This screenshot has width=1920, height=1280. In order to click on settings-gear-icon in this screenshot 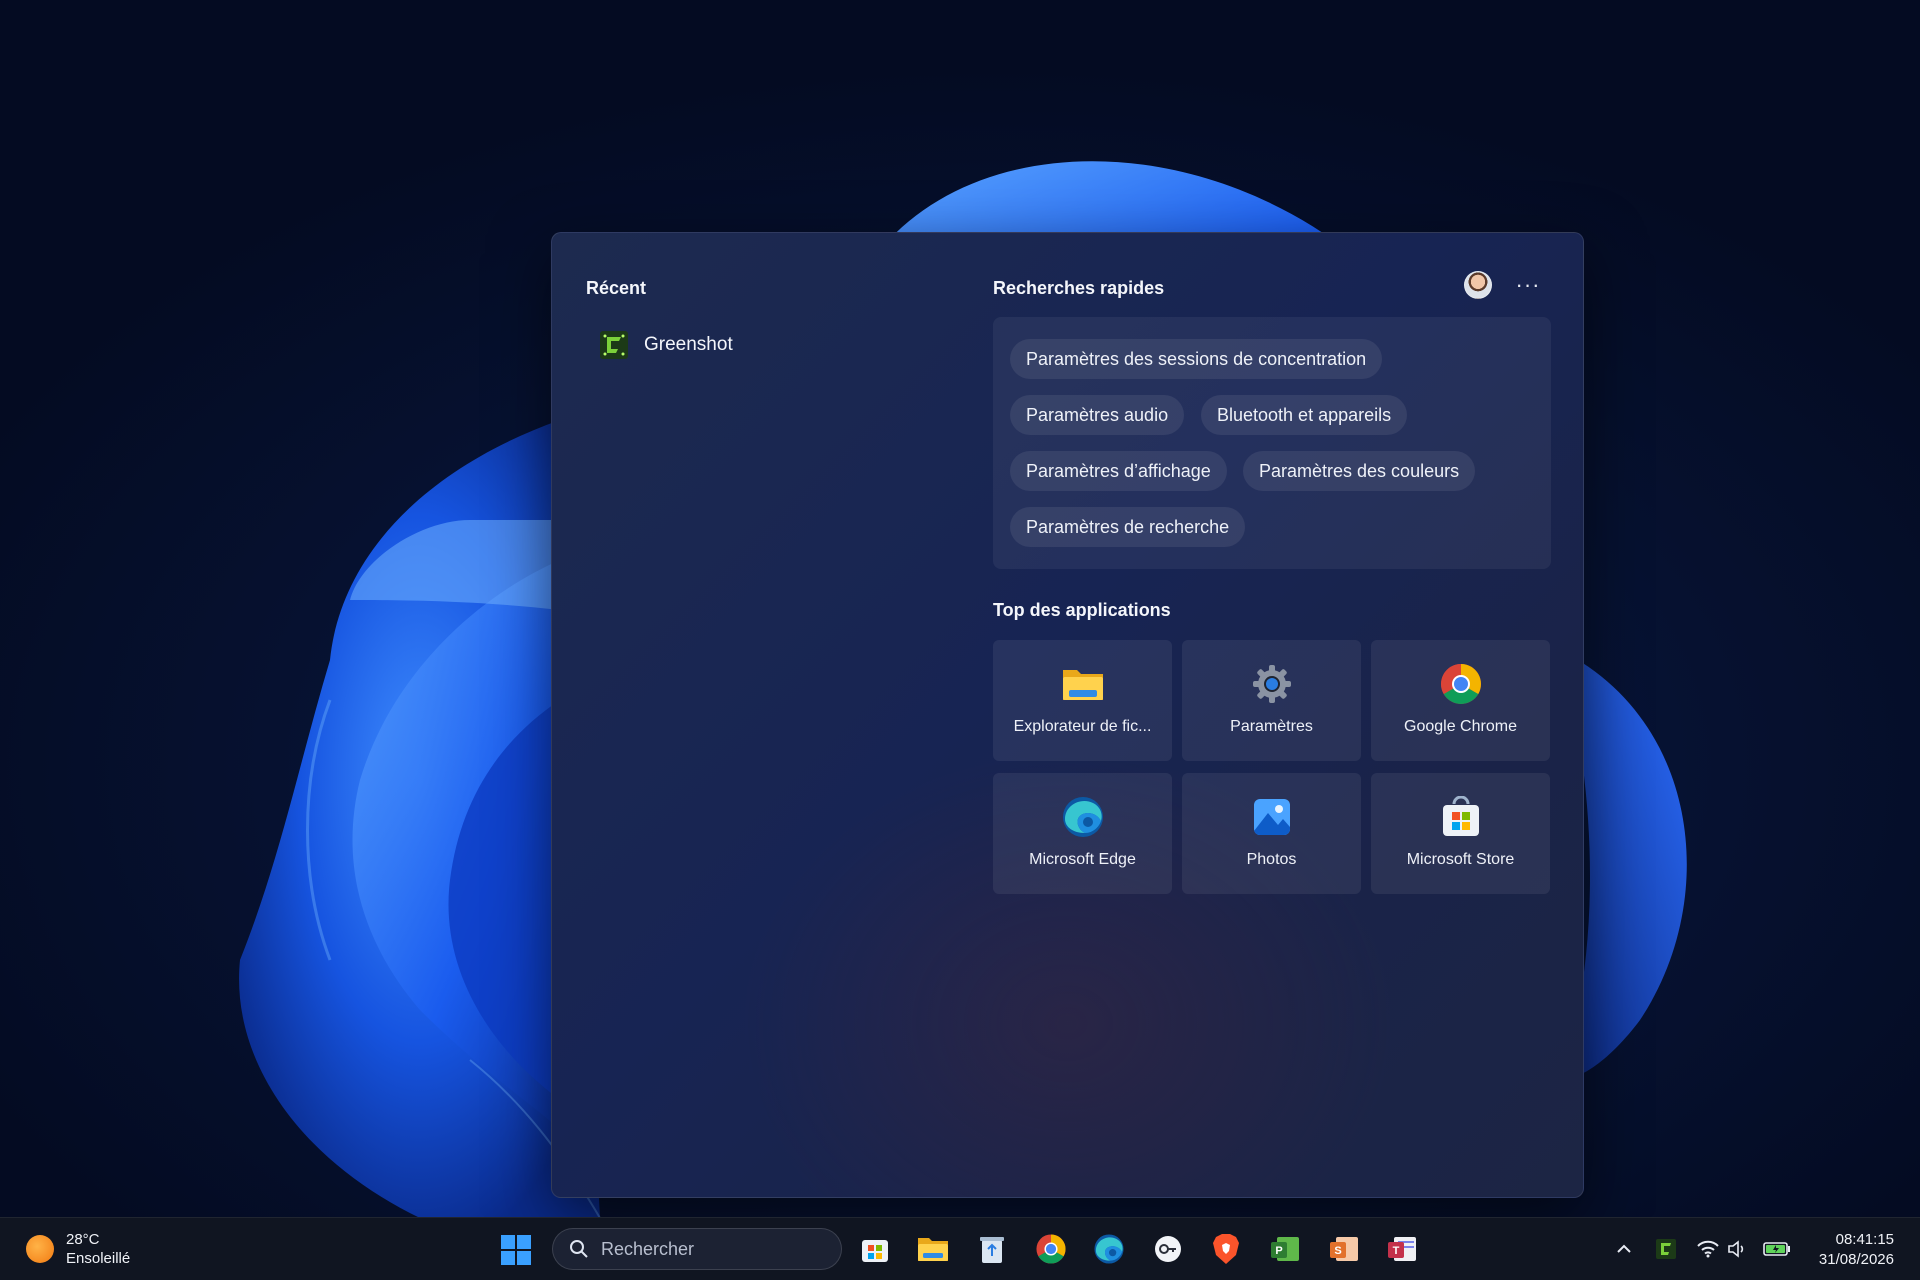, I will do `click(1272, 684)`.